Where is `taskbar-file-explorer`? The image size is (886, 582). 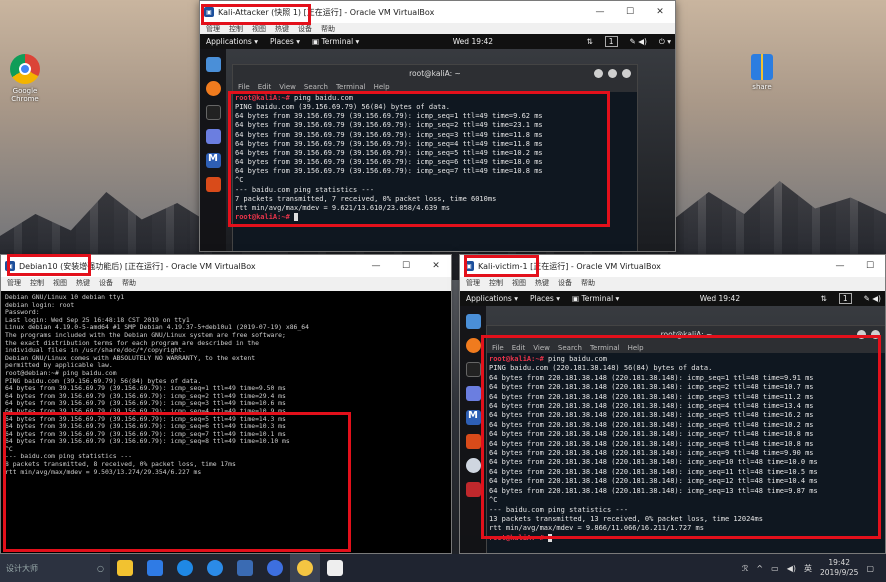 taskbar-file-explorer is located at coordinates (125, 568).